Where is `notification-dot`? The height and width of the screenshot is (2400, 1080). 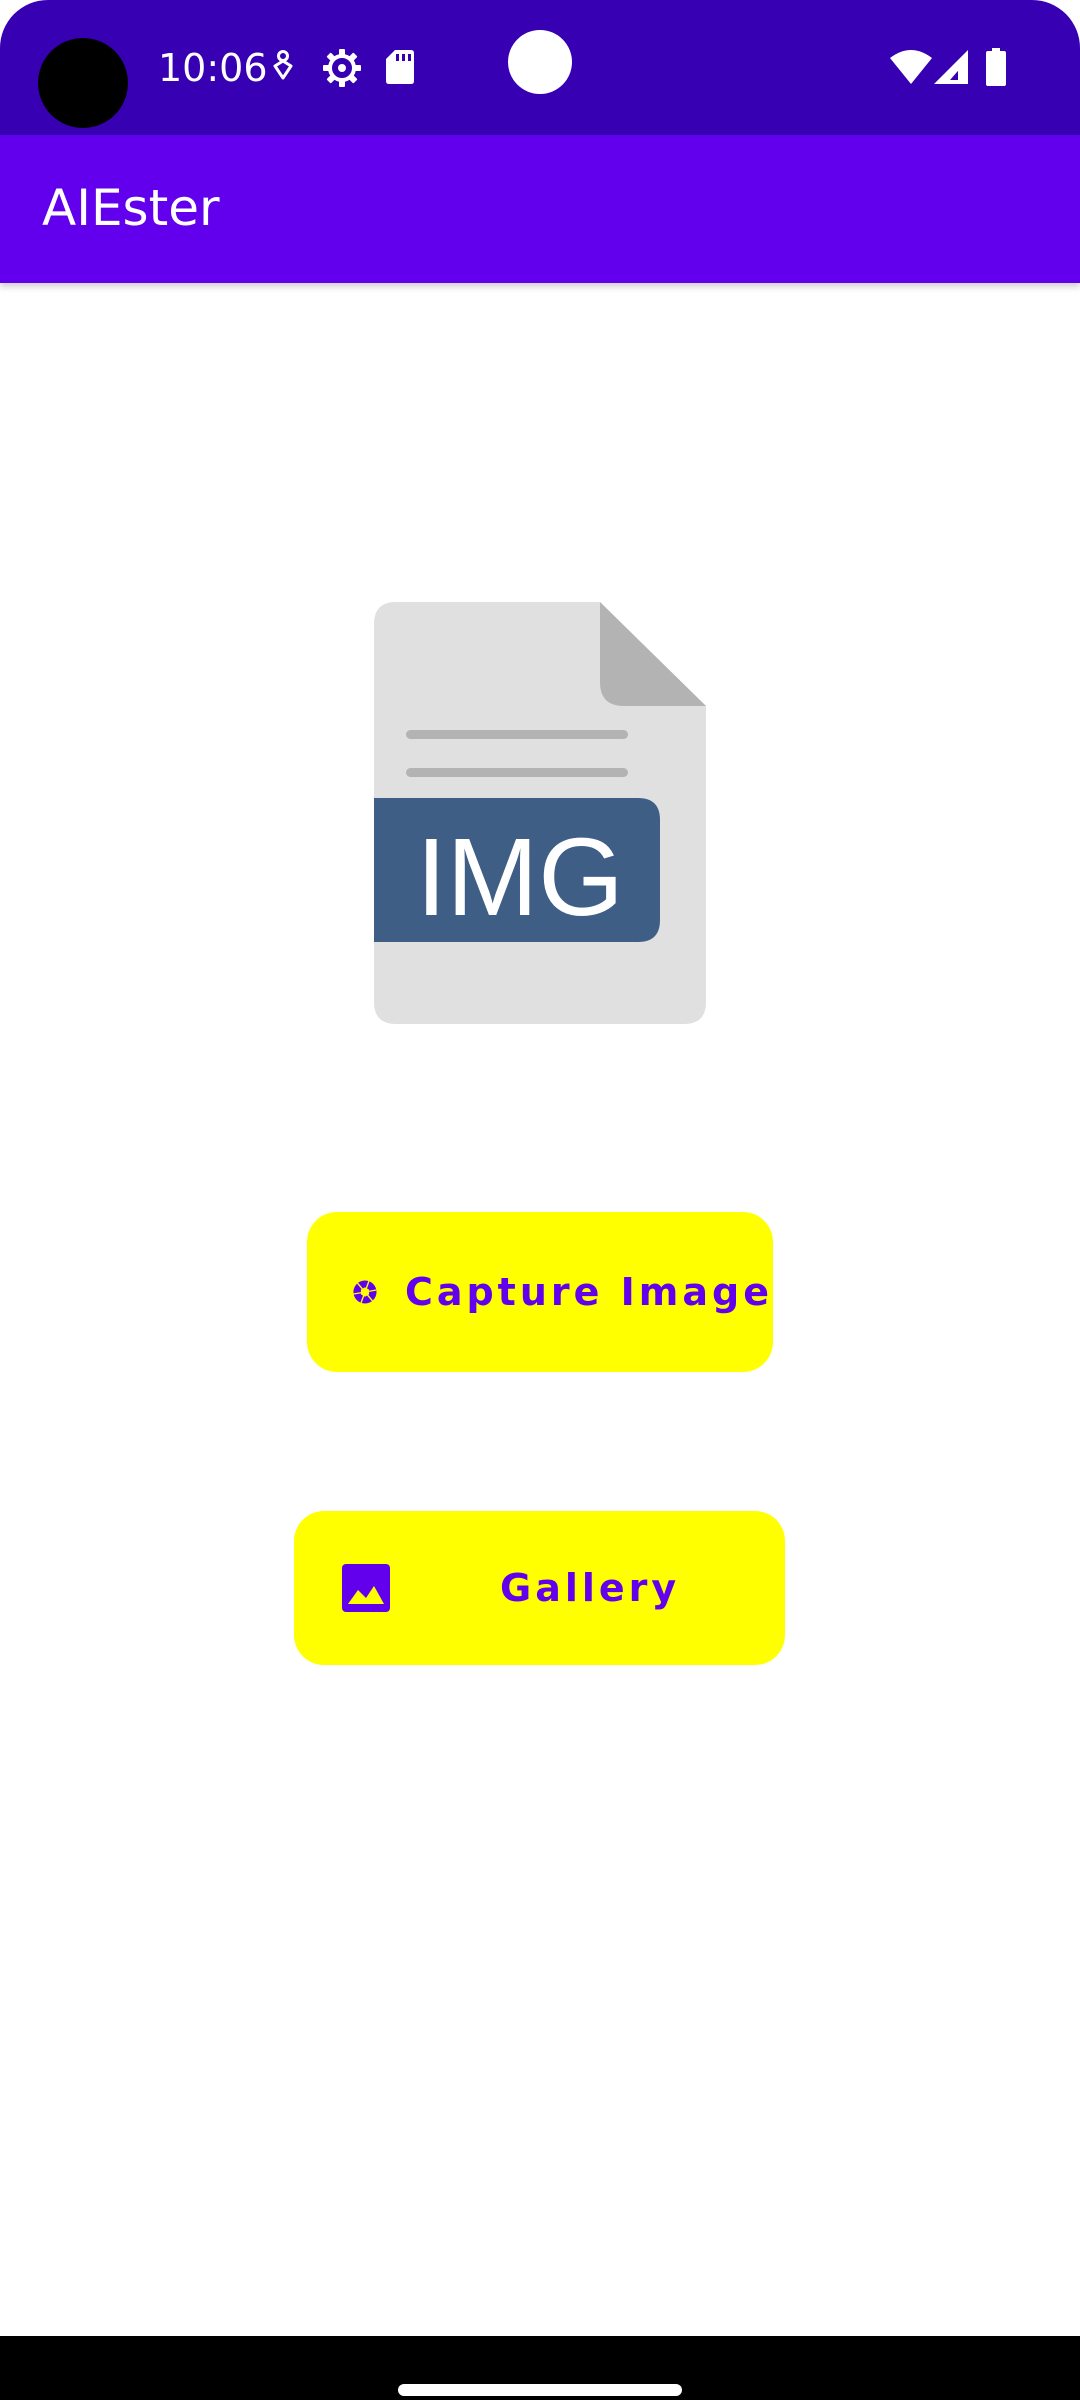 notification-dot is located at coordinates (540, 62).